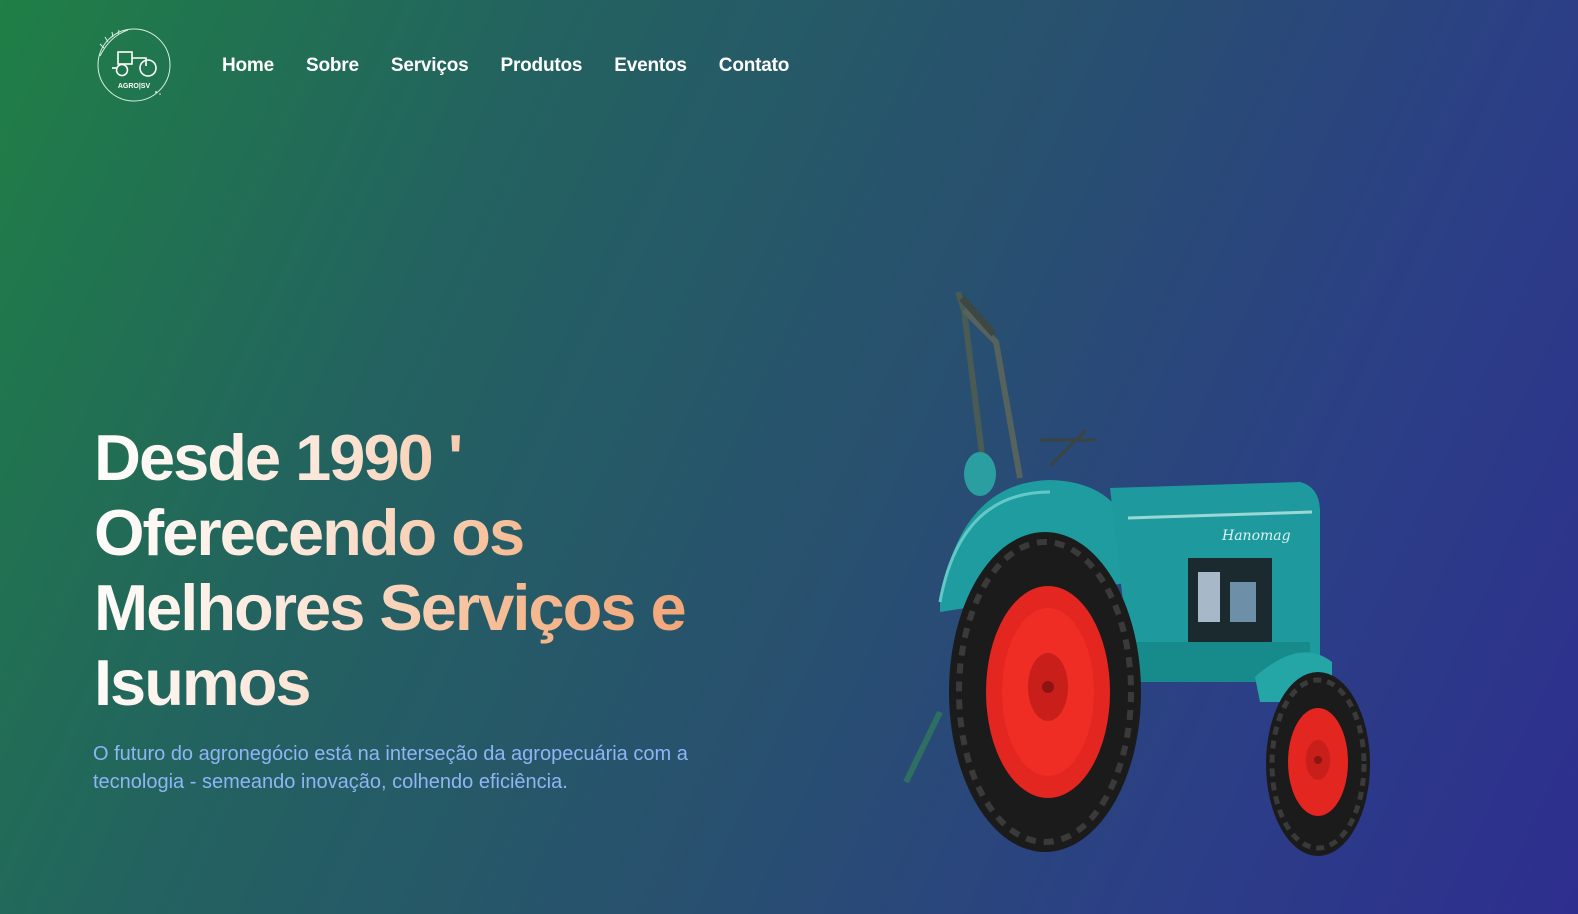 The image size is (1578, 914). I want to click on logo-text: AGRO|SV, so click(134, 86).